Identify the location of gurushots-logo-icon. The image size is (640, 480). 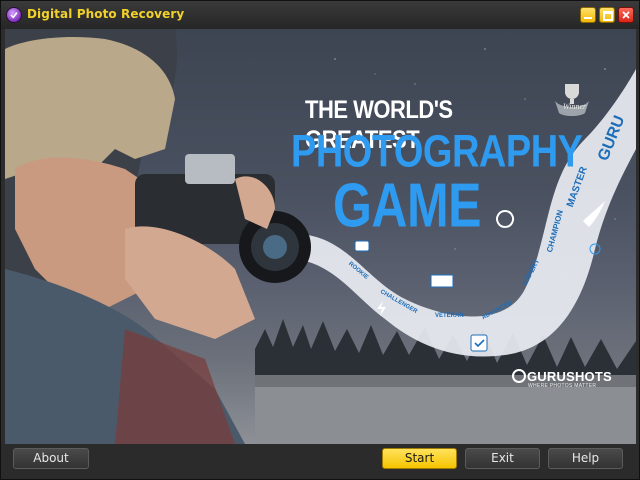
(519, 376).